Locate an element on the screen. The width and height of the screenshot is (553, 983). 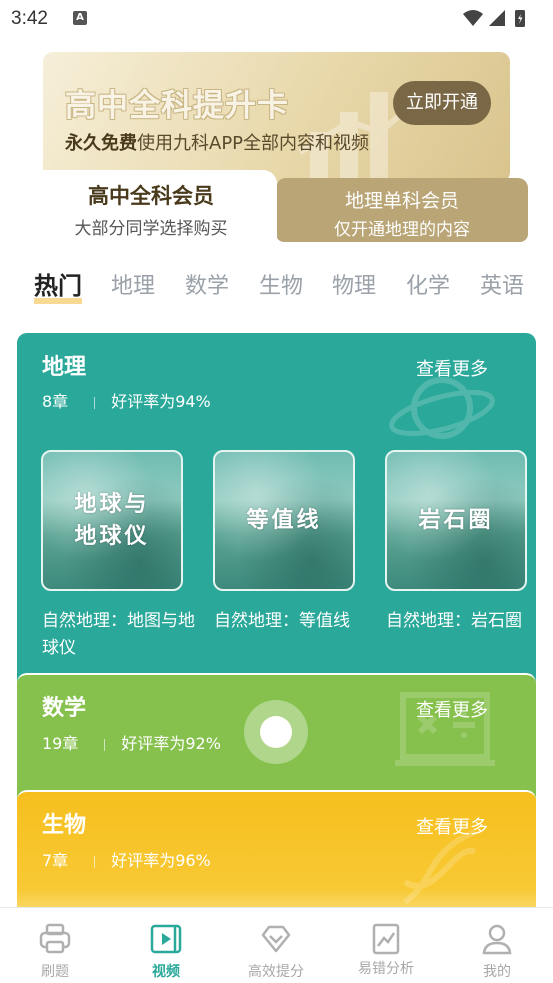
status-bar: 3:42 A is located at coordinates (276, 19).